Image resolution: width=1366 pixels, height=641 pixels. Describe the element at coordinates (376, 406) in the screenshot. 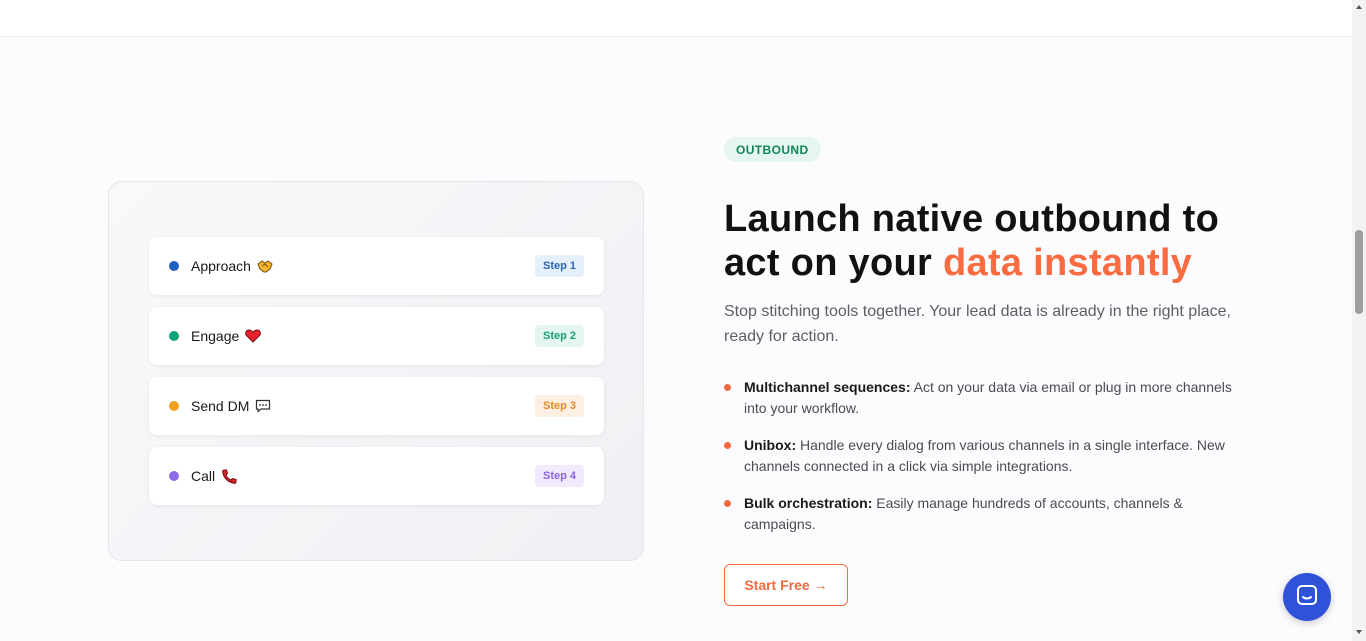

I see `step-send-dm: Send DM Step 3` at that location.